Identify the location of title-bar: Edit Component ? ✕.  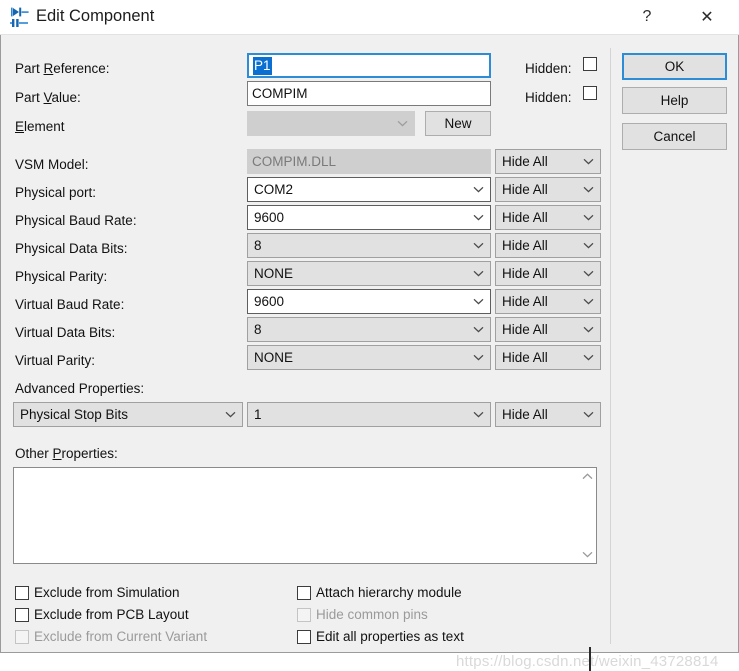
(369, 17).